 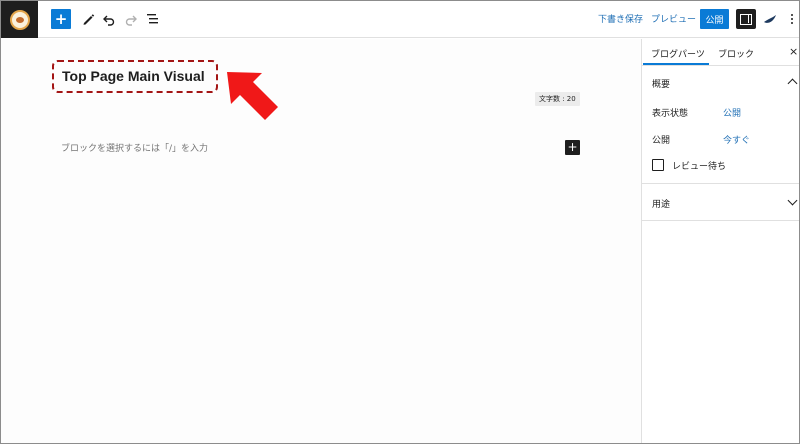 I want to click on red-arrow-annotation, so click(x=252, y=96).